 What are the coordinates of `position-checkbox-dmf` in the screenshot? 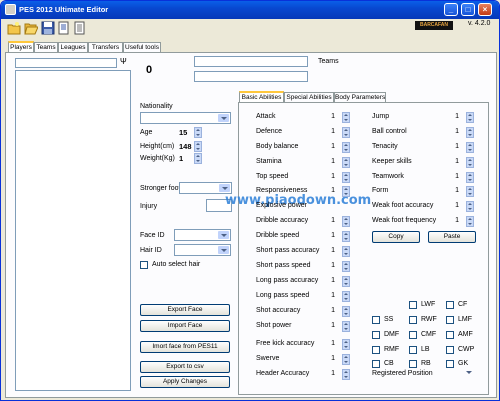 It's located at (376, 335).